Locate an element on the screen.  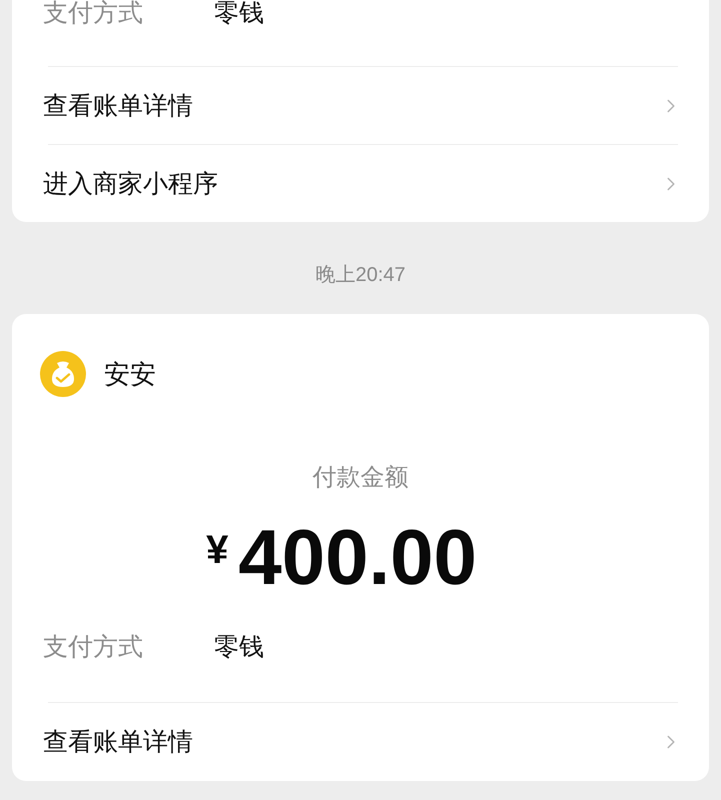
timestamp: 晚上20:47 is located at coordinates (360, 275).